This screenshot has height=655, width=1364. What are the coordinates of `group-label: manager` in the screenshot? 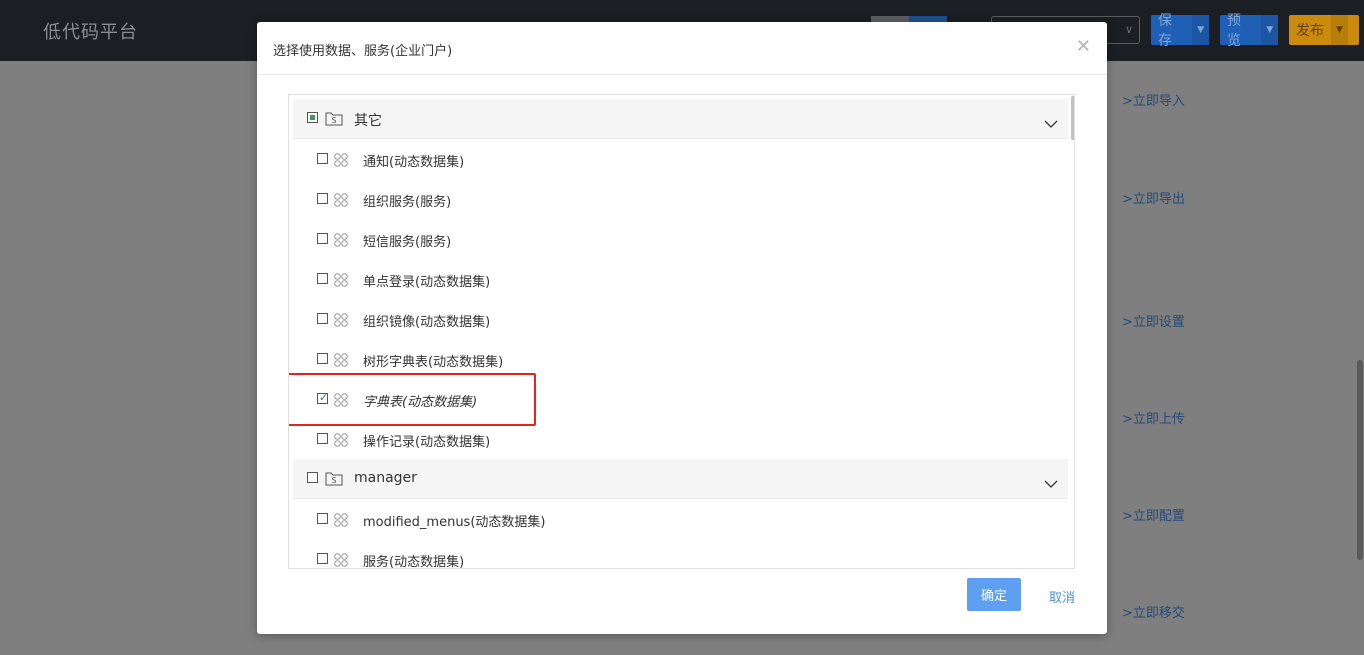 It's located at (385, 478).